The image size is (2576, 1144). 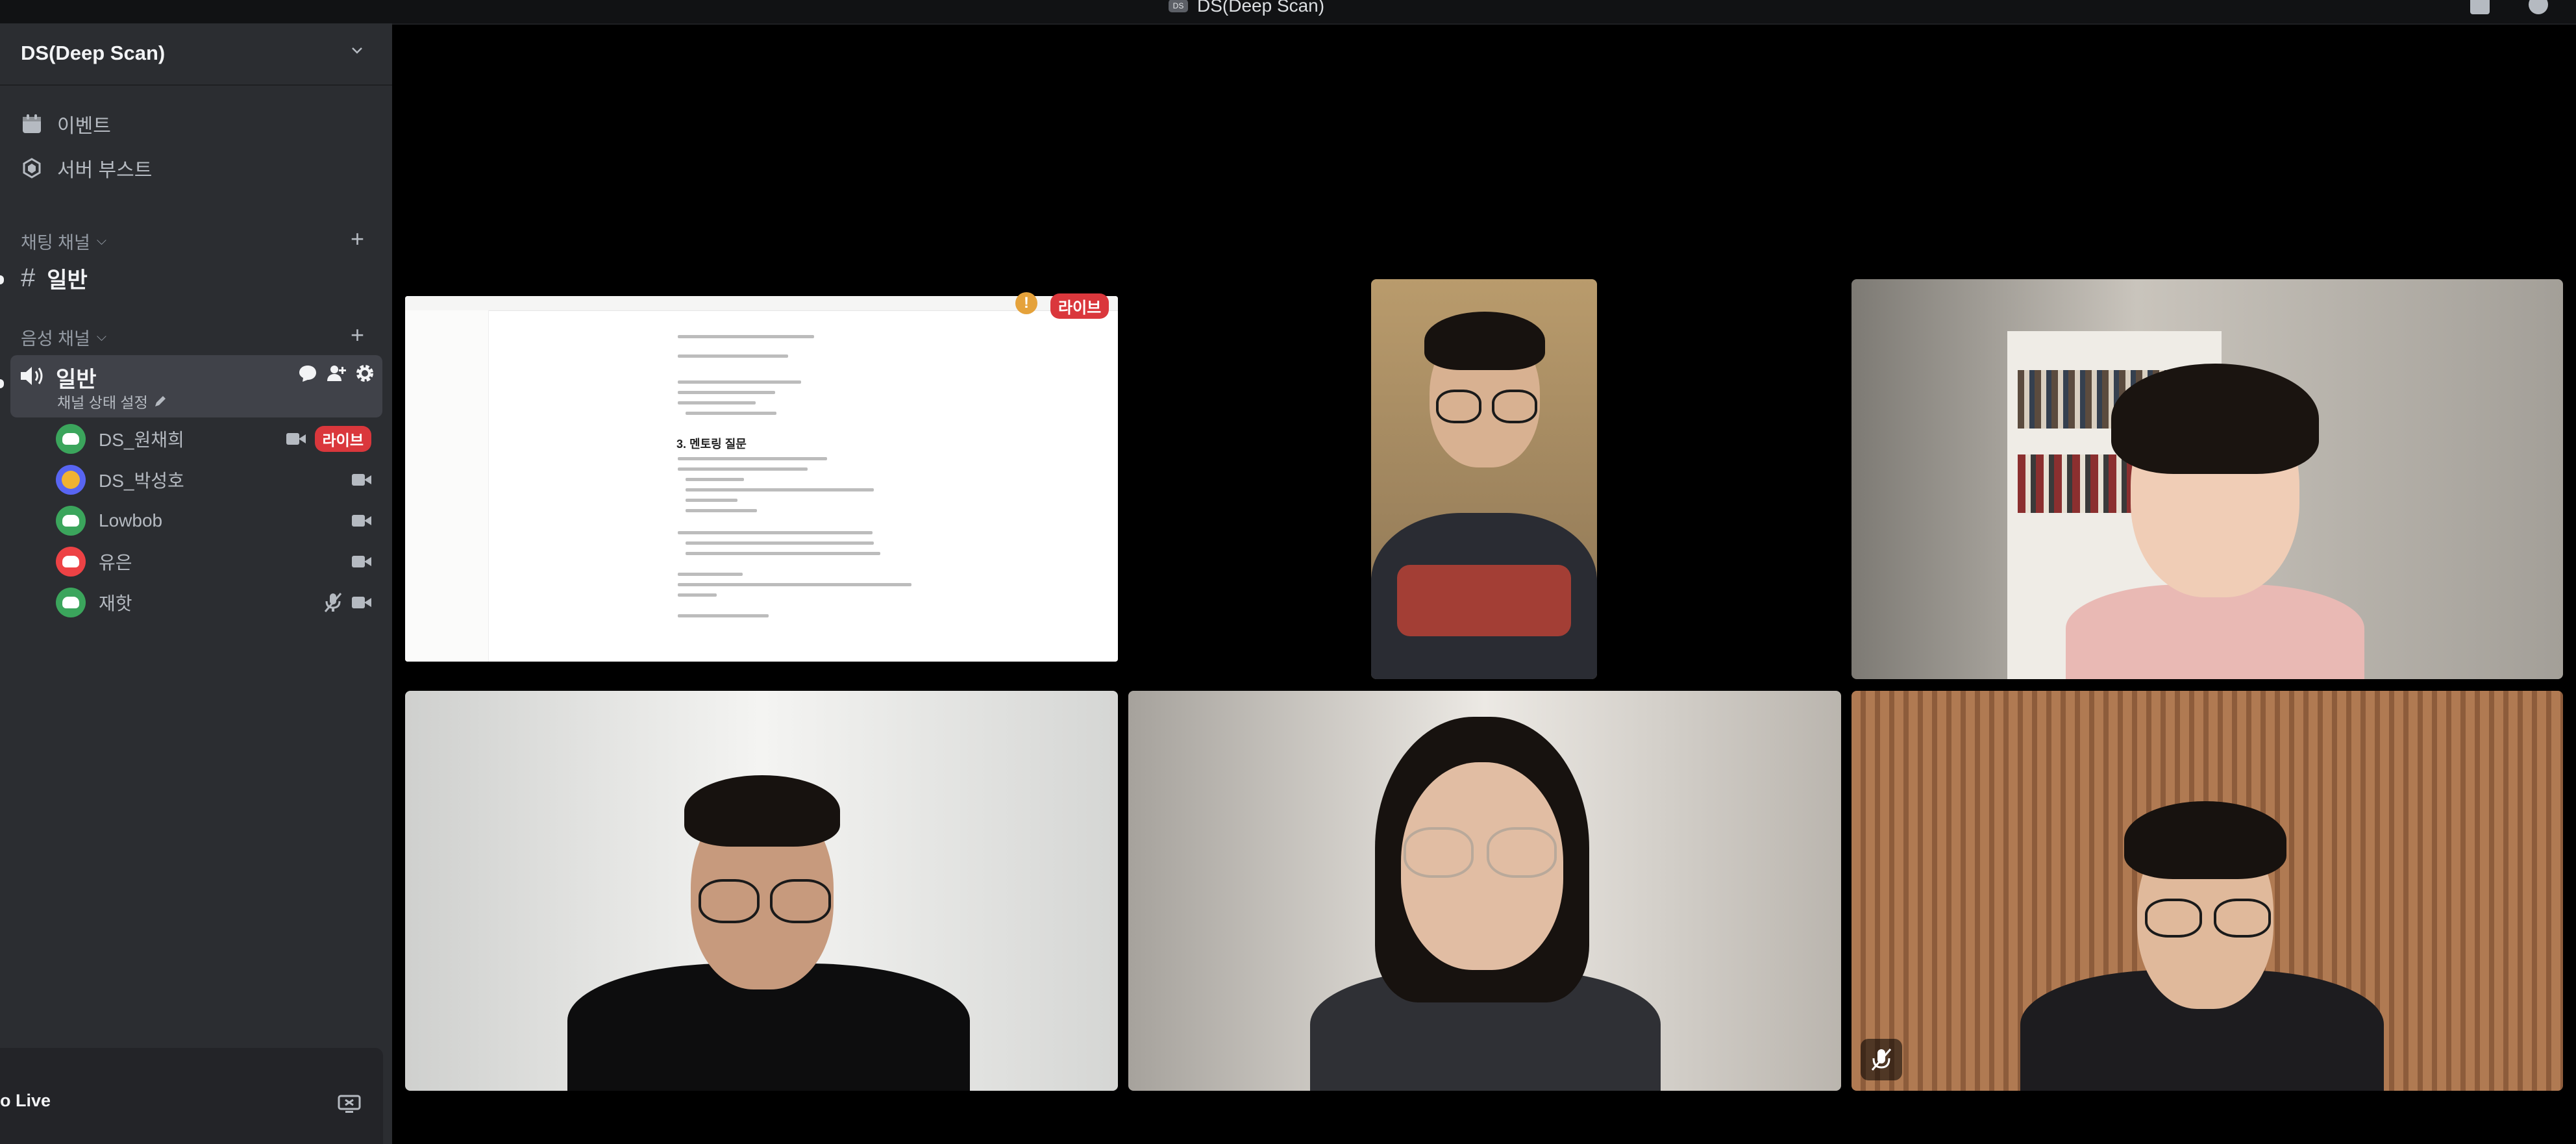 What do you see at coordinates (218, 602) in the screenshot?
I see `voice-member: 재핫` at bounding box center [218, 602].